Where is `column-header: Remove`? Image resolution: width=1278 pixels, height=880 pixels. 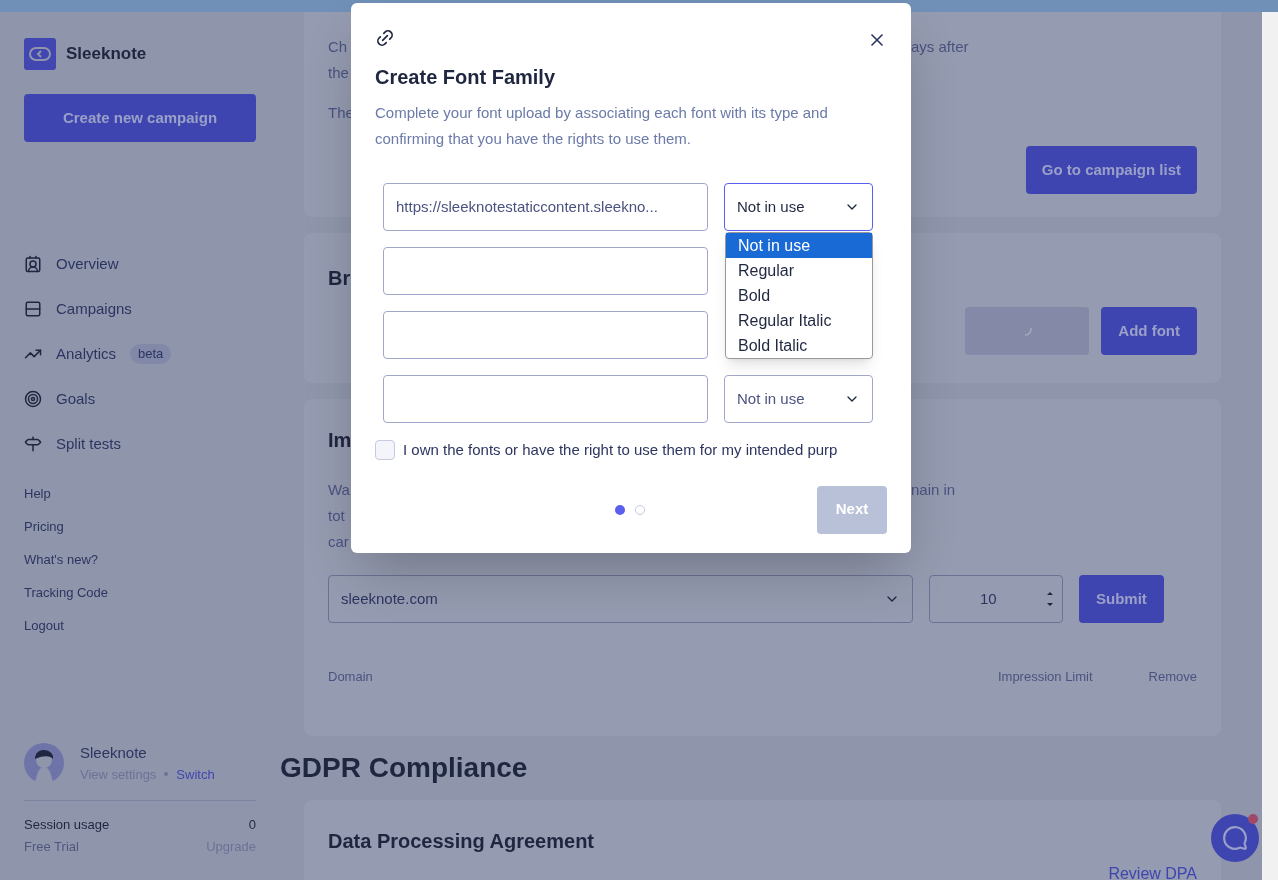
column-header: Remove is located at coordinates (1172, 677).